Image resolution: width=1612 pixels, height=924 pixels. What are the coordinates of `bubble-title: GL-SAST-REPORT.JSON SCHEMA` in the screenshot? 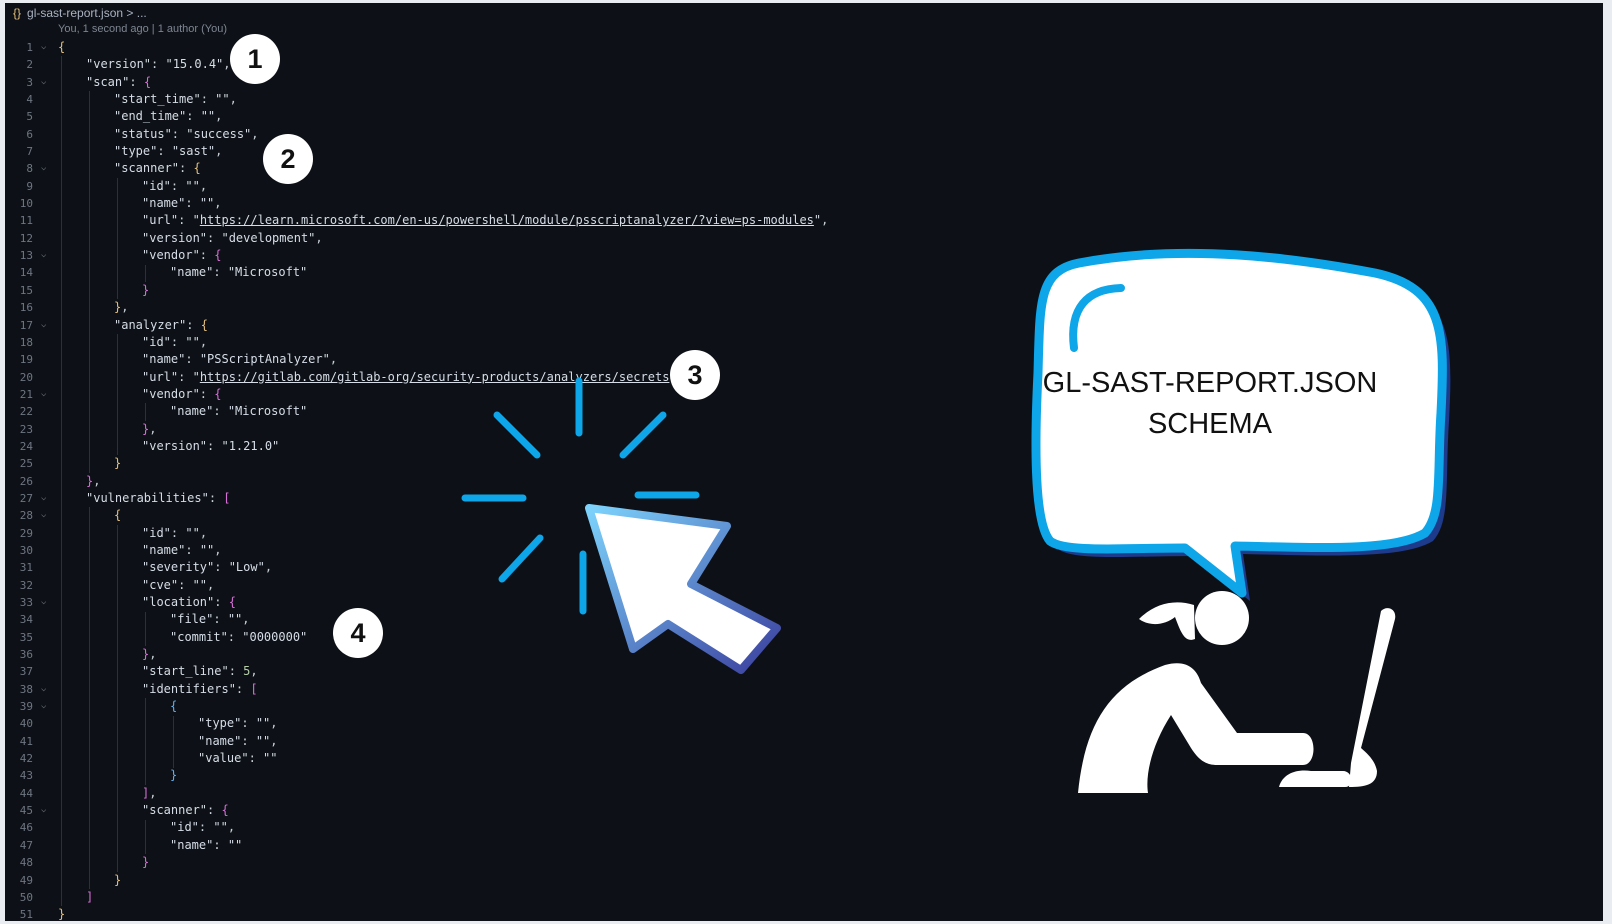 It's located at (1210, 404).